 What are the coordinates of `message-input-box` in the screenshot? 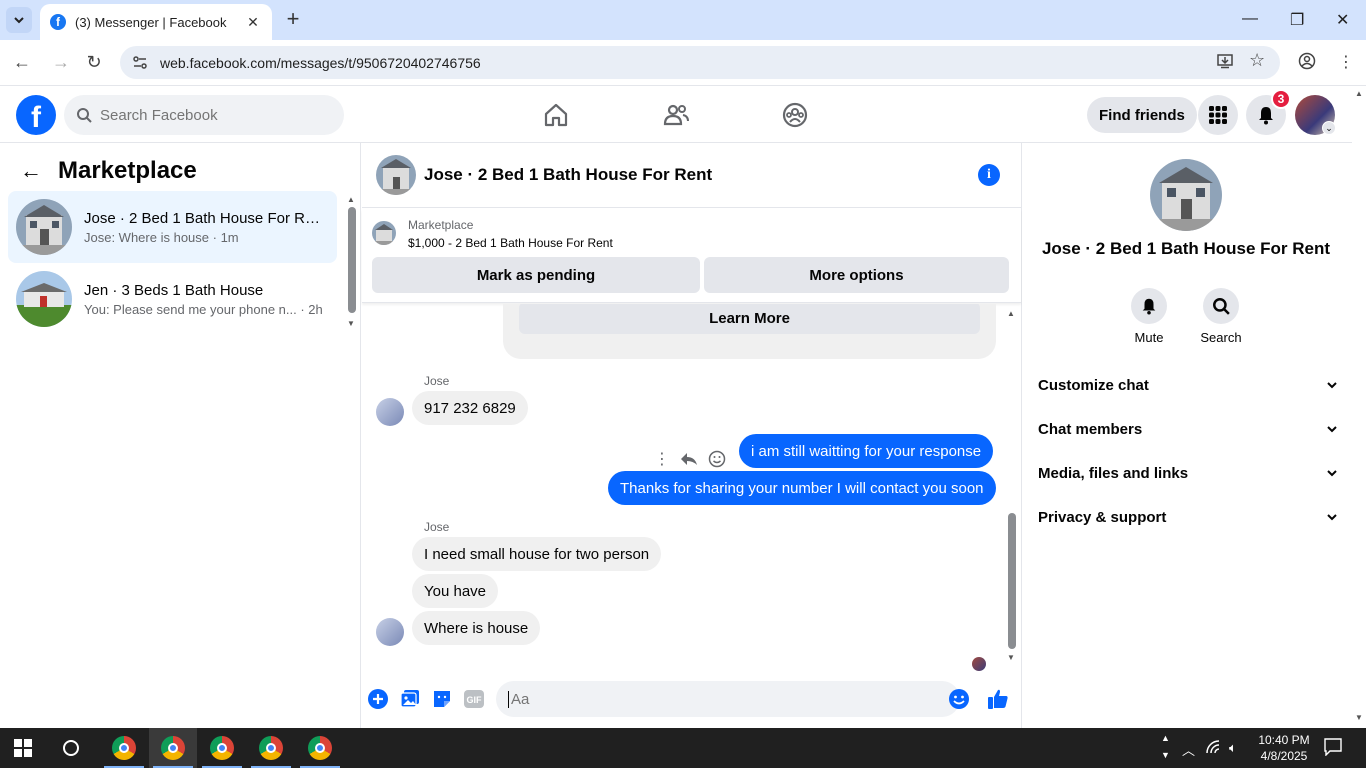 It's located at (728, 699).